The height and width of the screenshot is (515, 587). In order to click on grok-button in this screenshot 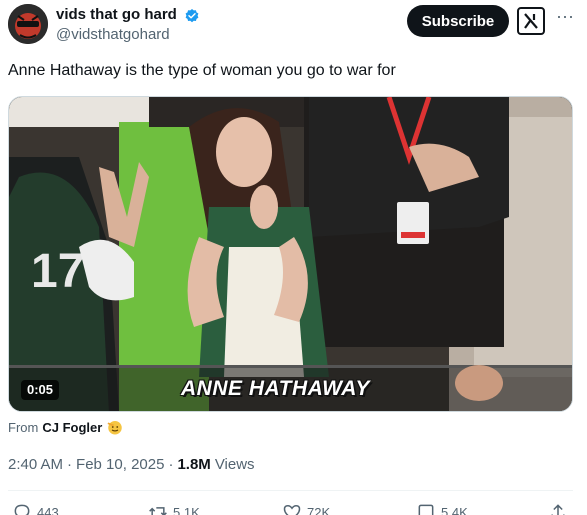, I will do `click(531, 21)`.